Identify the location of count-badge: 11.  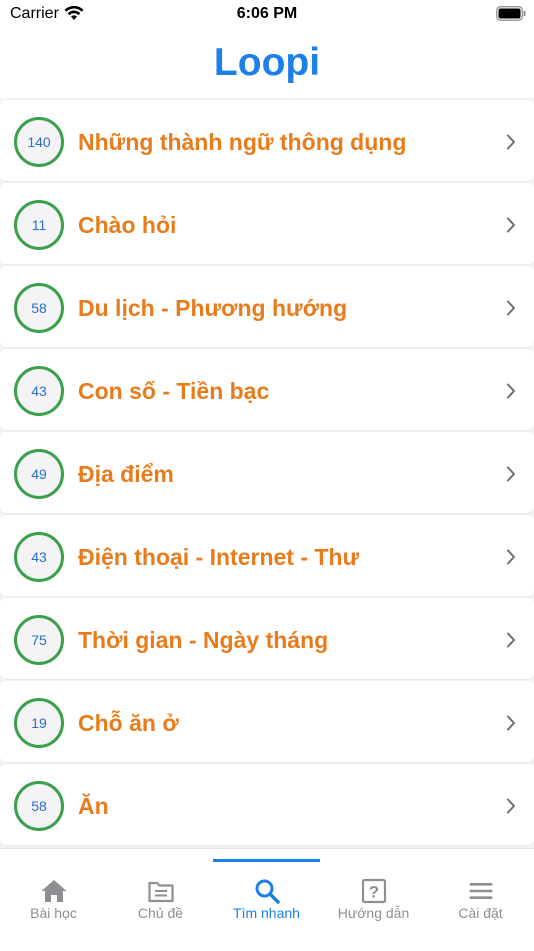
(39, 225).